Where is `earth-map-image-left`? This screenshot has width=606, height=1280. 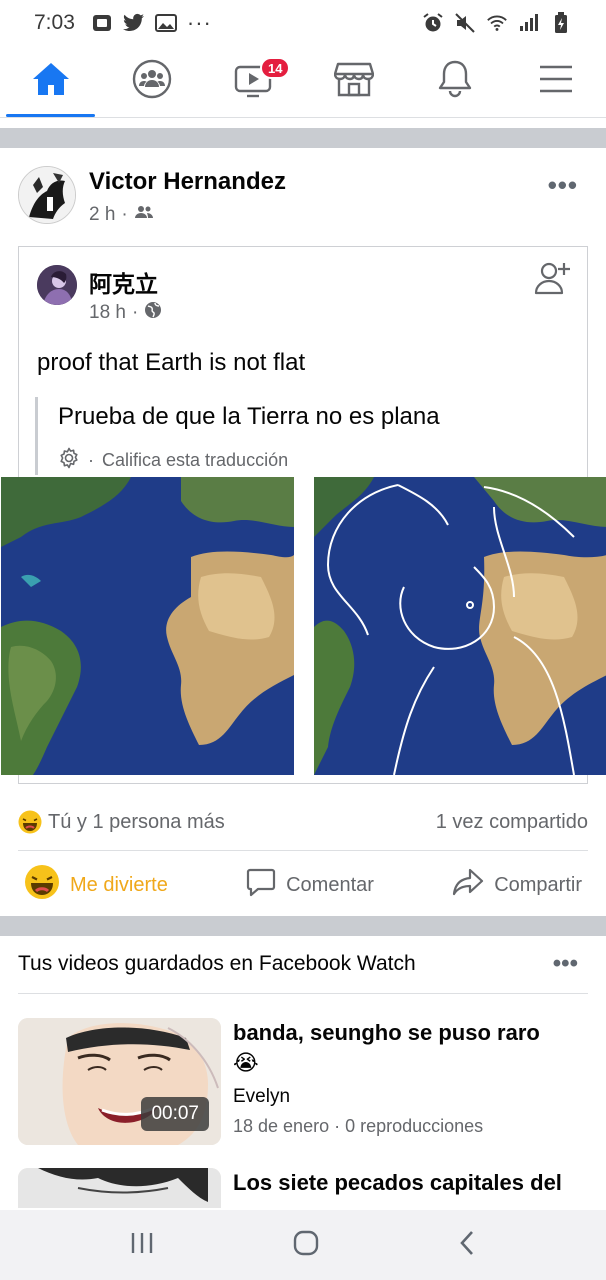
earth-map-image-left is located at coordinates (147, 626).